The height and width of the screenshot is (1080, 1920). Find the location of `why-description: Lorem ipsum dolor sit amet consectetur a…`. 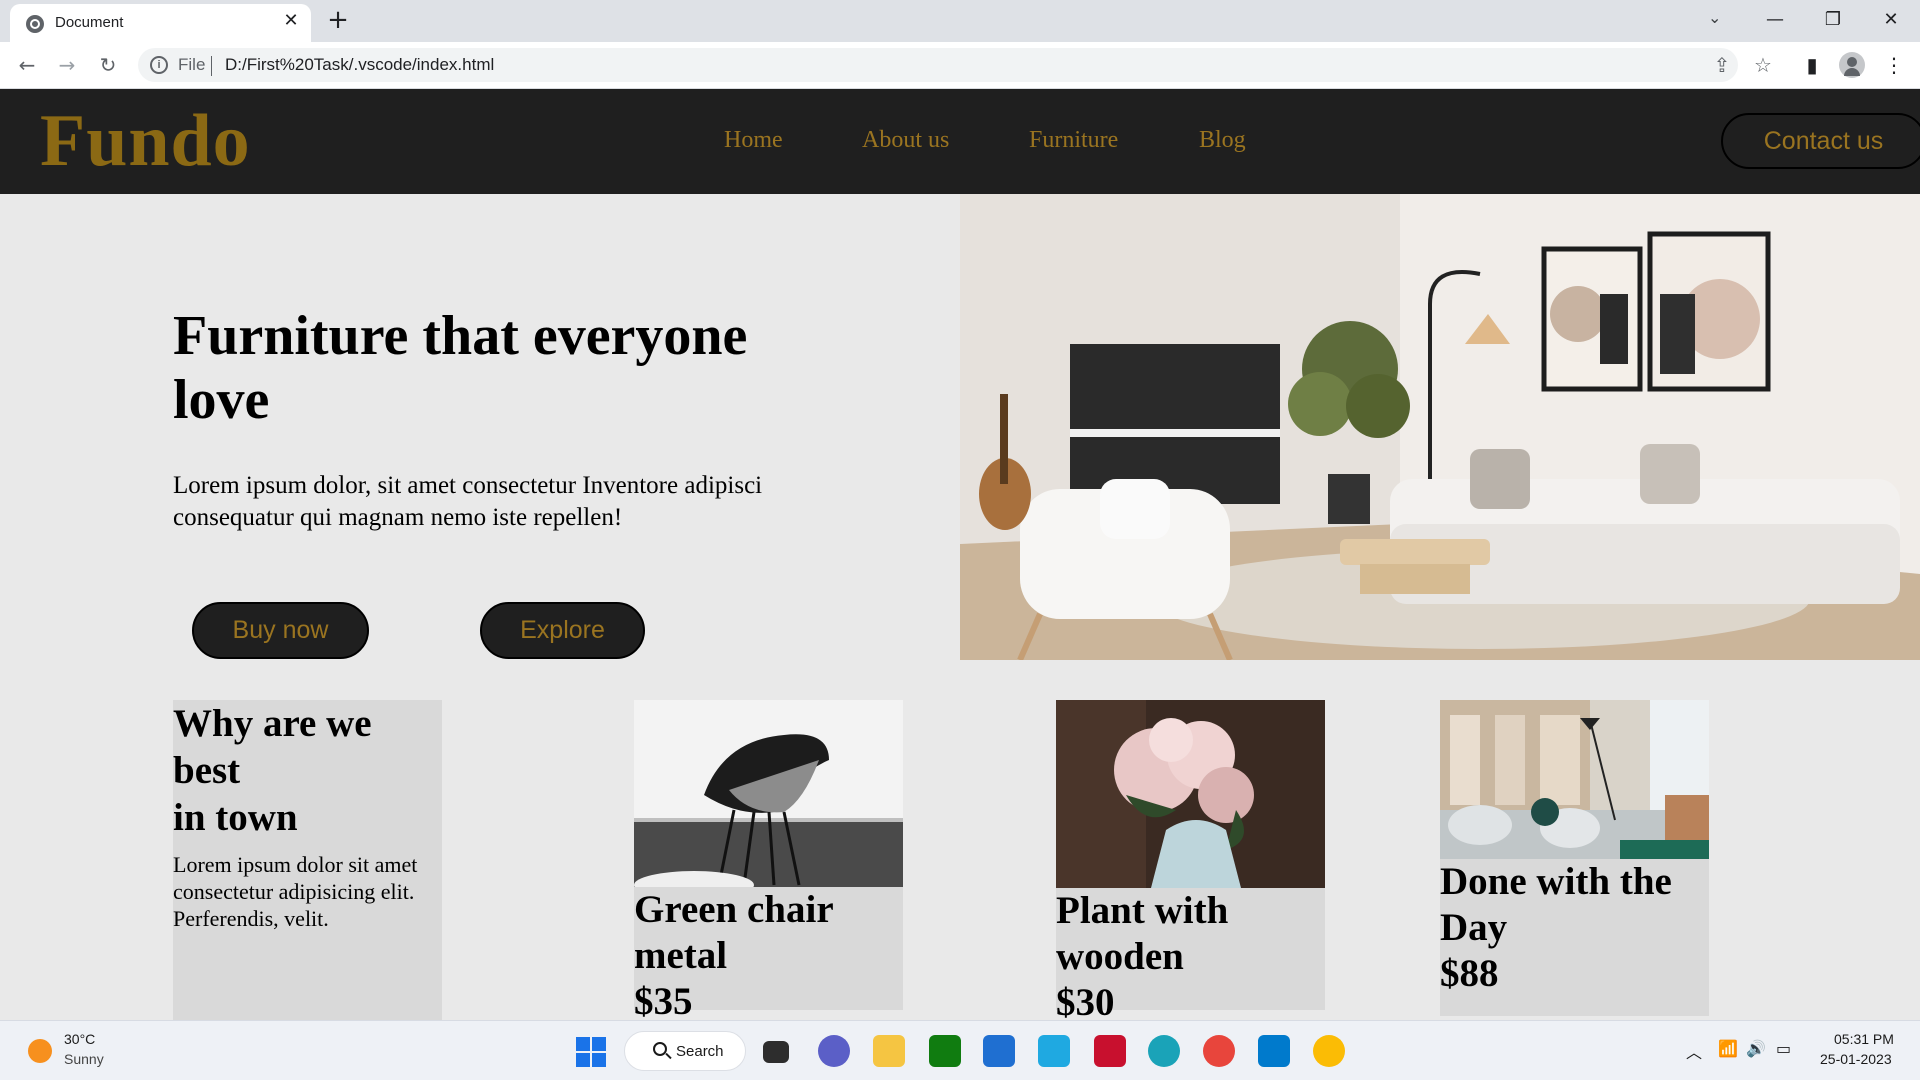

why-description: Lorem ipsum dolor sit amet consectetur a… is located at coordinates (295, 891).